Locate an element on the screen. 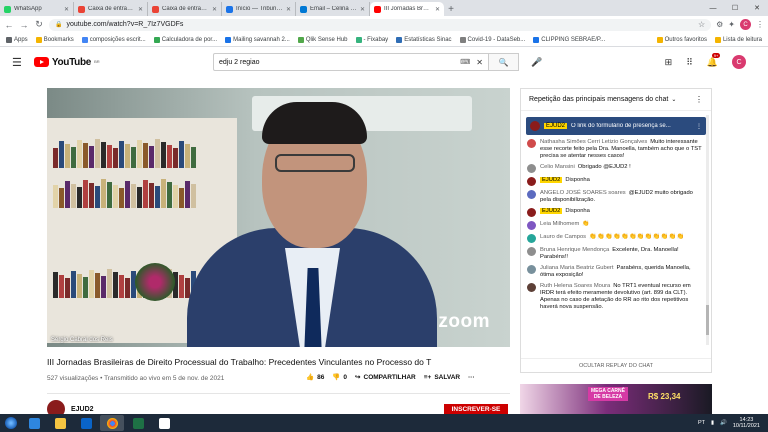  browser-tab: III Jornadas Brasileiras de Di✕ is located at coordinates (407, 9).